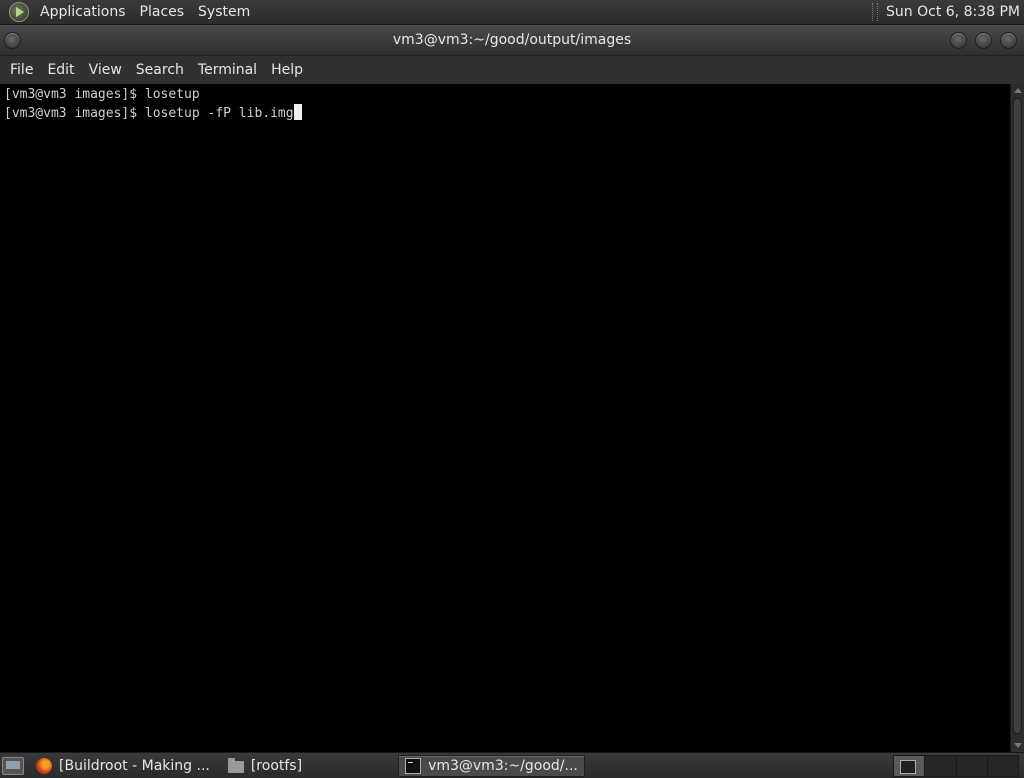  Describe the element at coordinates (83, 12) in the screenshot. I see `applications-menu: Applications` at that location.